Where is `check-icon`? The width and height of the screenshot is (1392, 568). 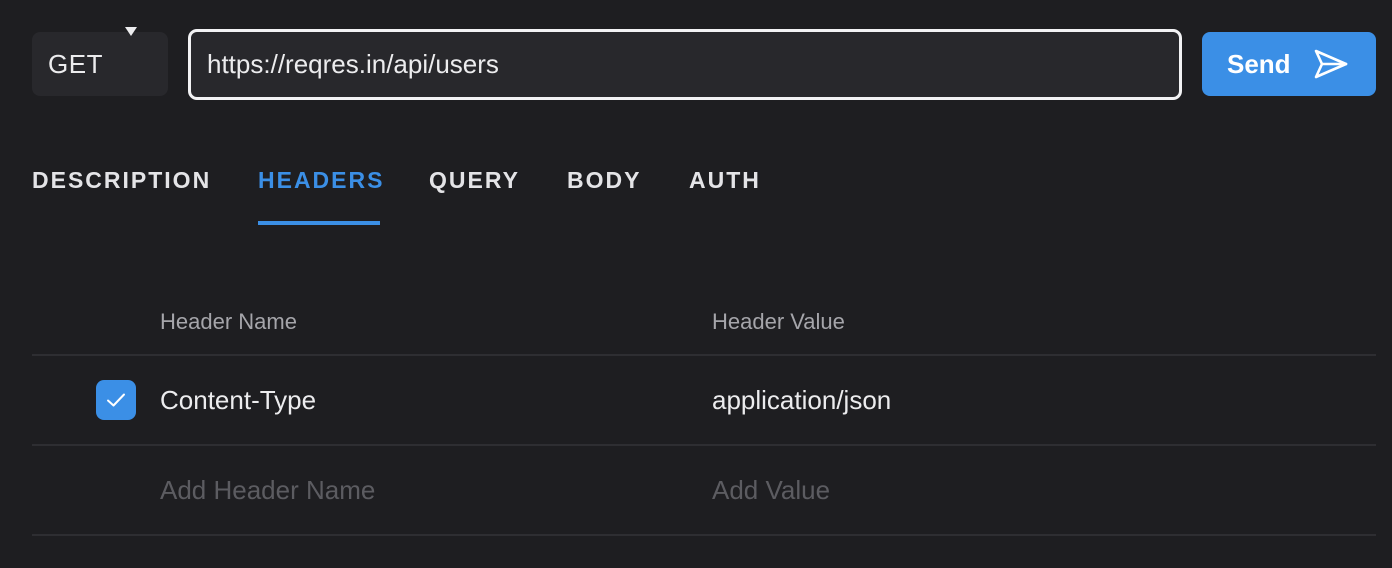
check-icon is located at coordinates (116, 400).